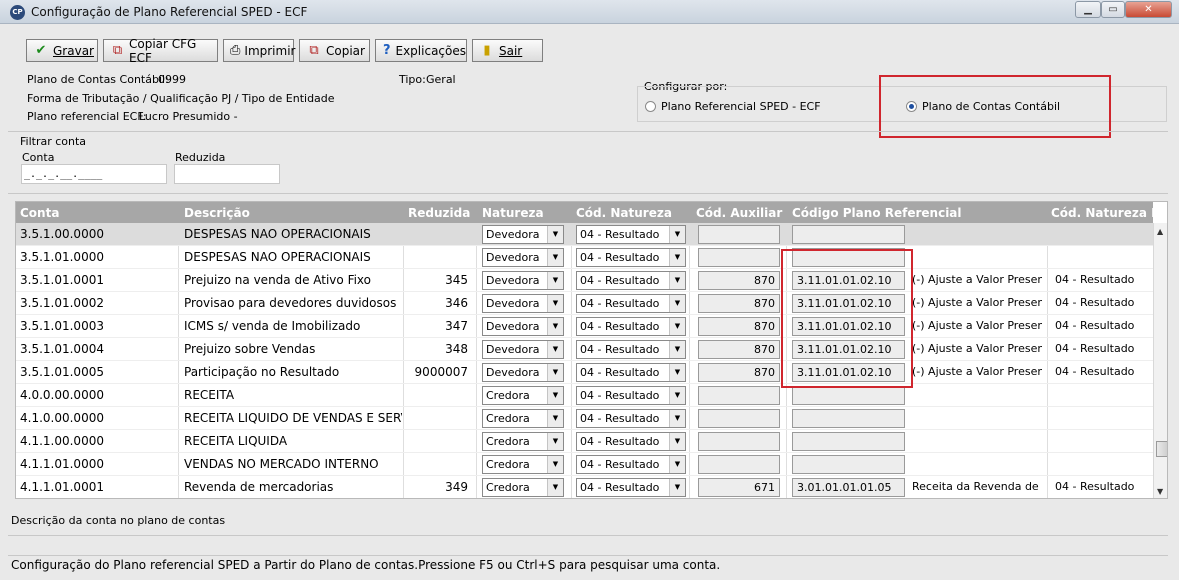 This screenshot has width=1179, height=580. Describe the element at coordinates (293, 326) in the screenshot. I see `cell-descricao: ICMS s/ venda de Imobilizado` at that location.